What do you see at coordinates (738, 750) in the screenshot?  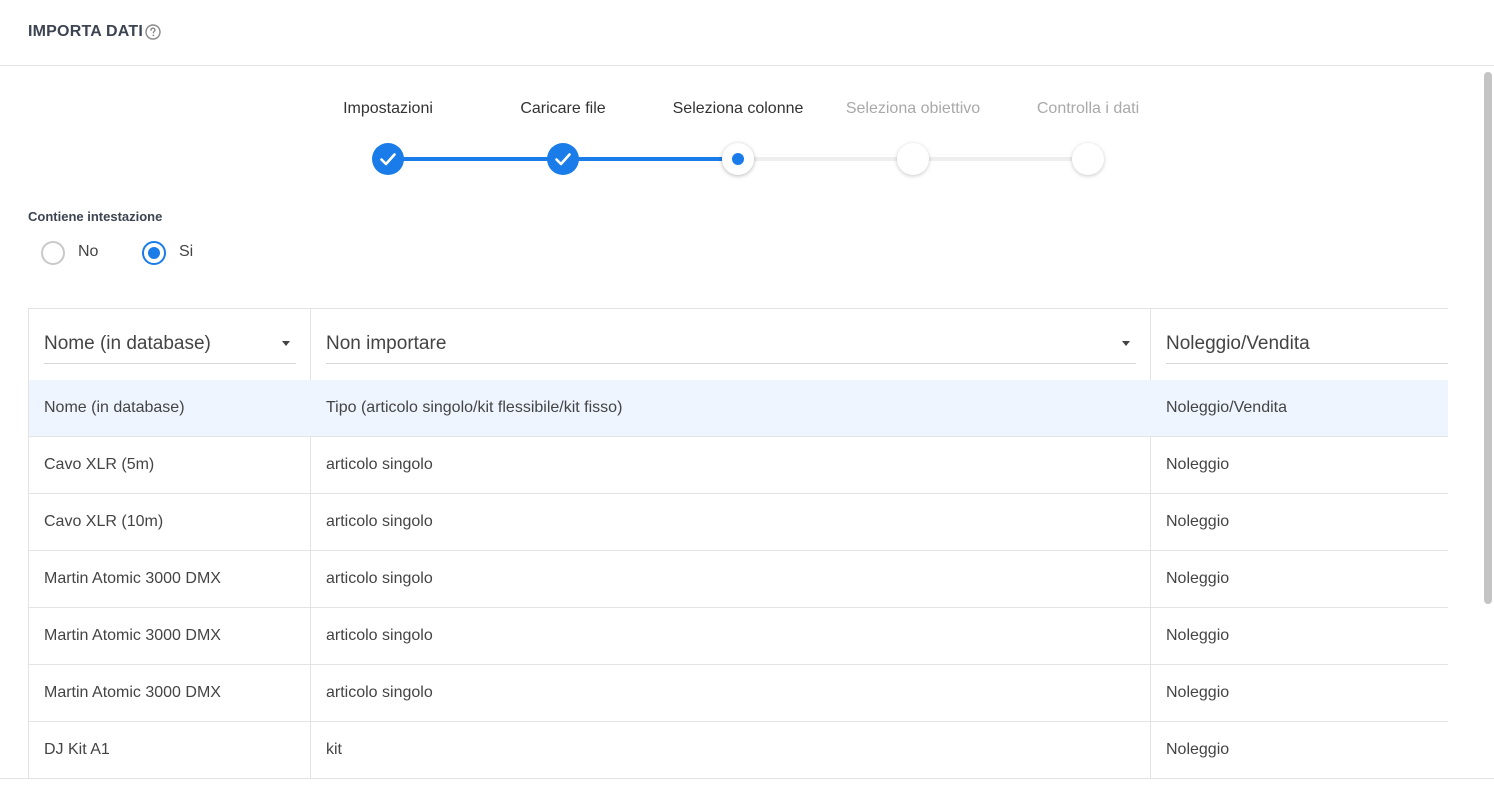 I see `table-row: DJ Kit A1 kit Noleggio` at bounding box center [738, 750].